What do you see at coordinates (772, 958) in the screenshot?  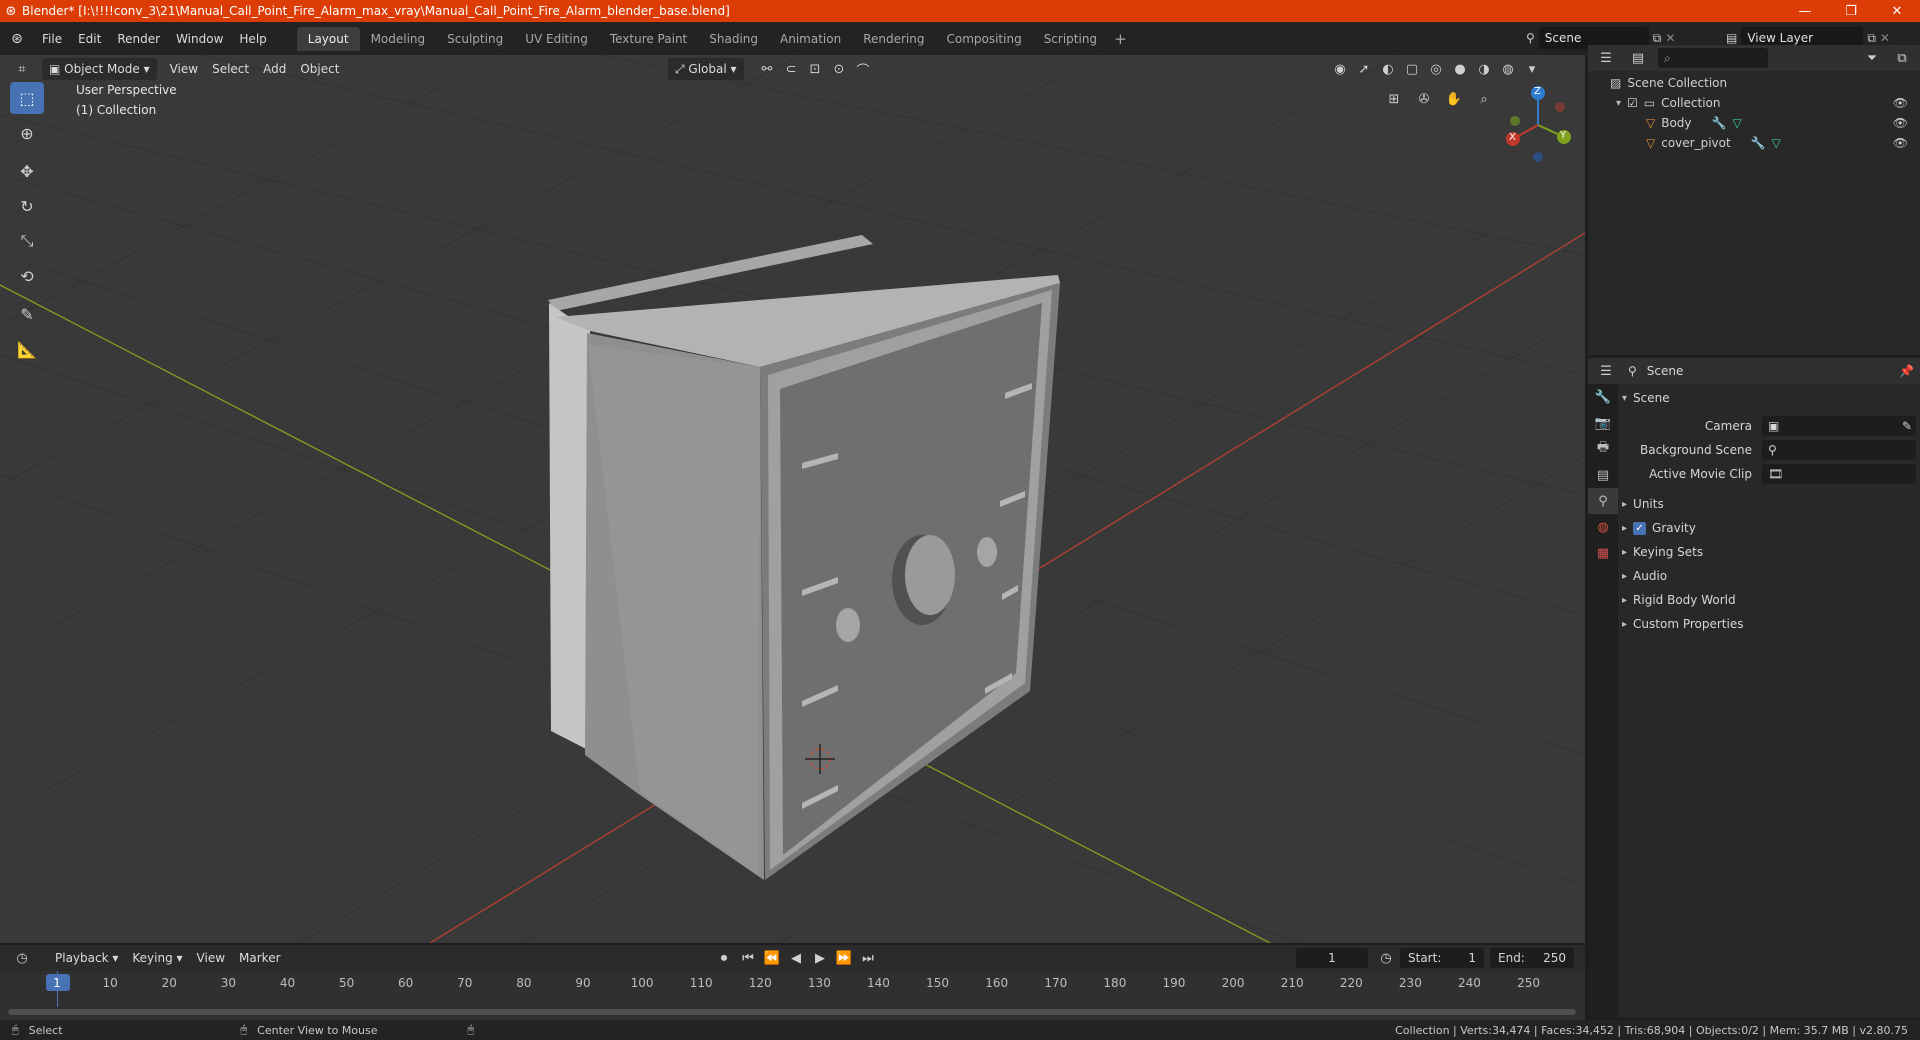 I see `prev-keyframe-icon: ⏪` at bounding box center [772, 958].